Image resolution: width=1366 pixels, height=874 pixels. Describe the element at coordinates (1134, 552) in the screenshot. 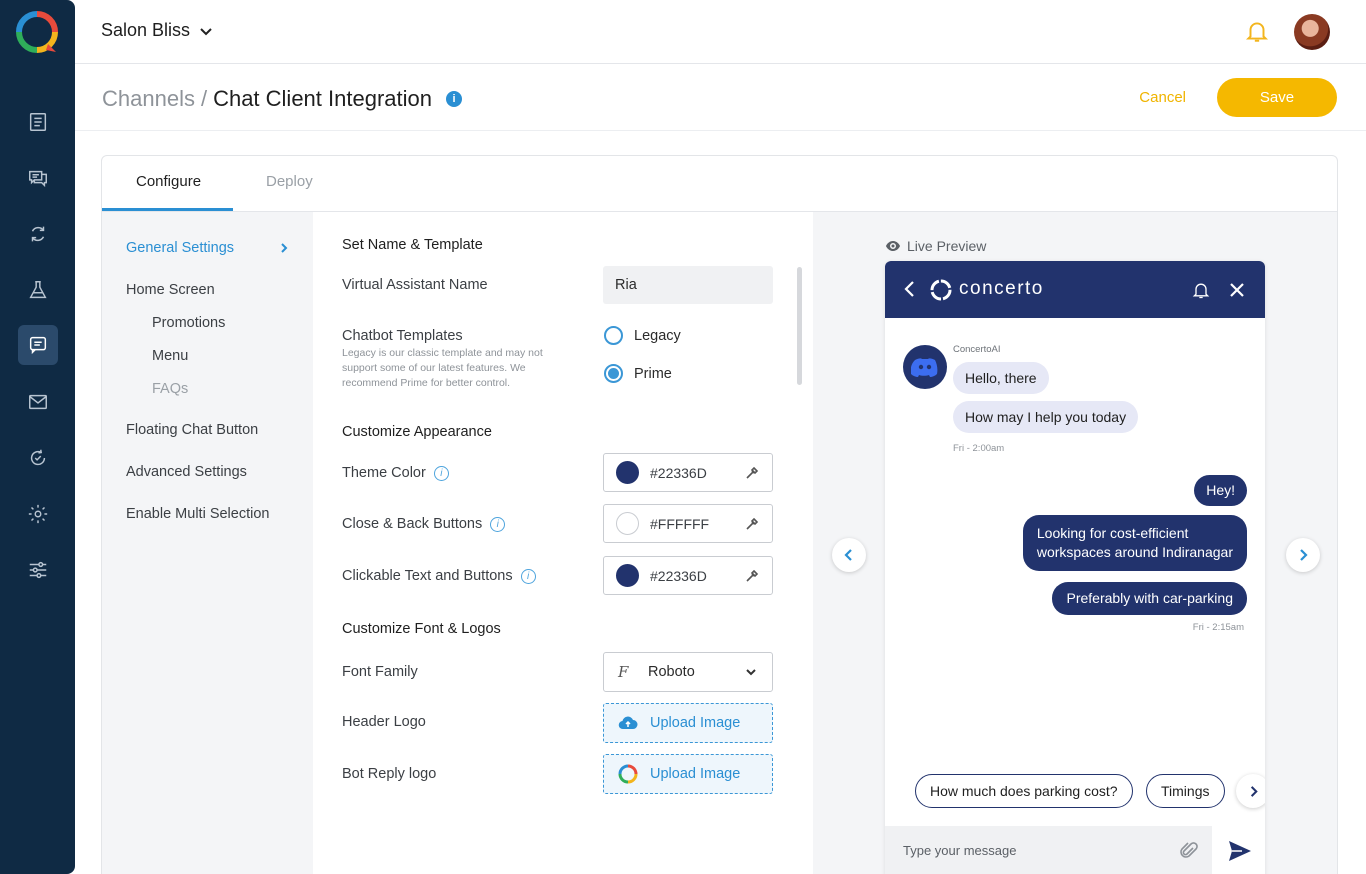

I see `user-message-2-line-2: workspaces around Indiranagar` at that location.